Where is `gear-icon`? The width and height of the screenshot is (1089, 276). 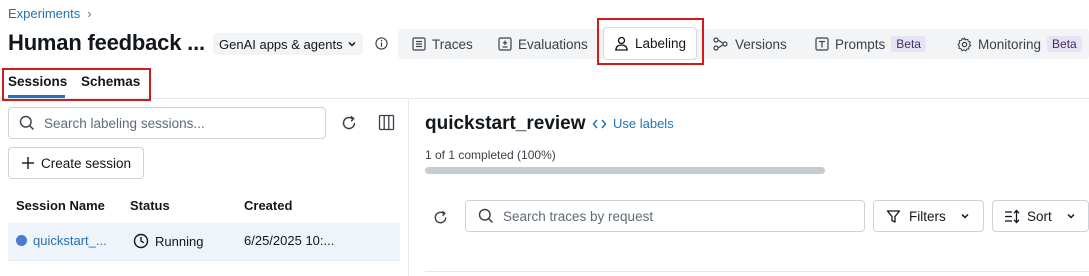
gear-icon is located at coordinates (964, 44).